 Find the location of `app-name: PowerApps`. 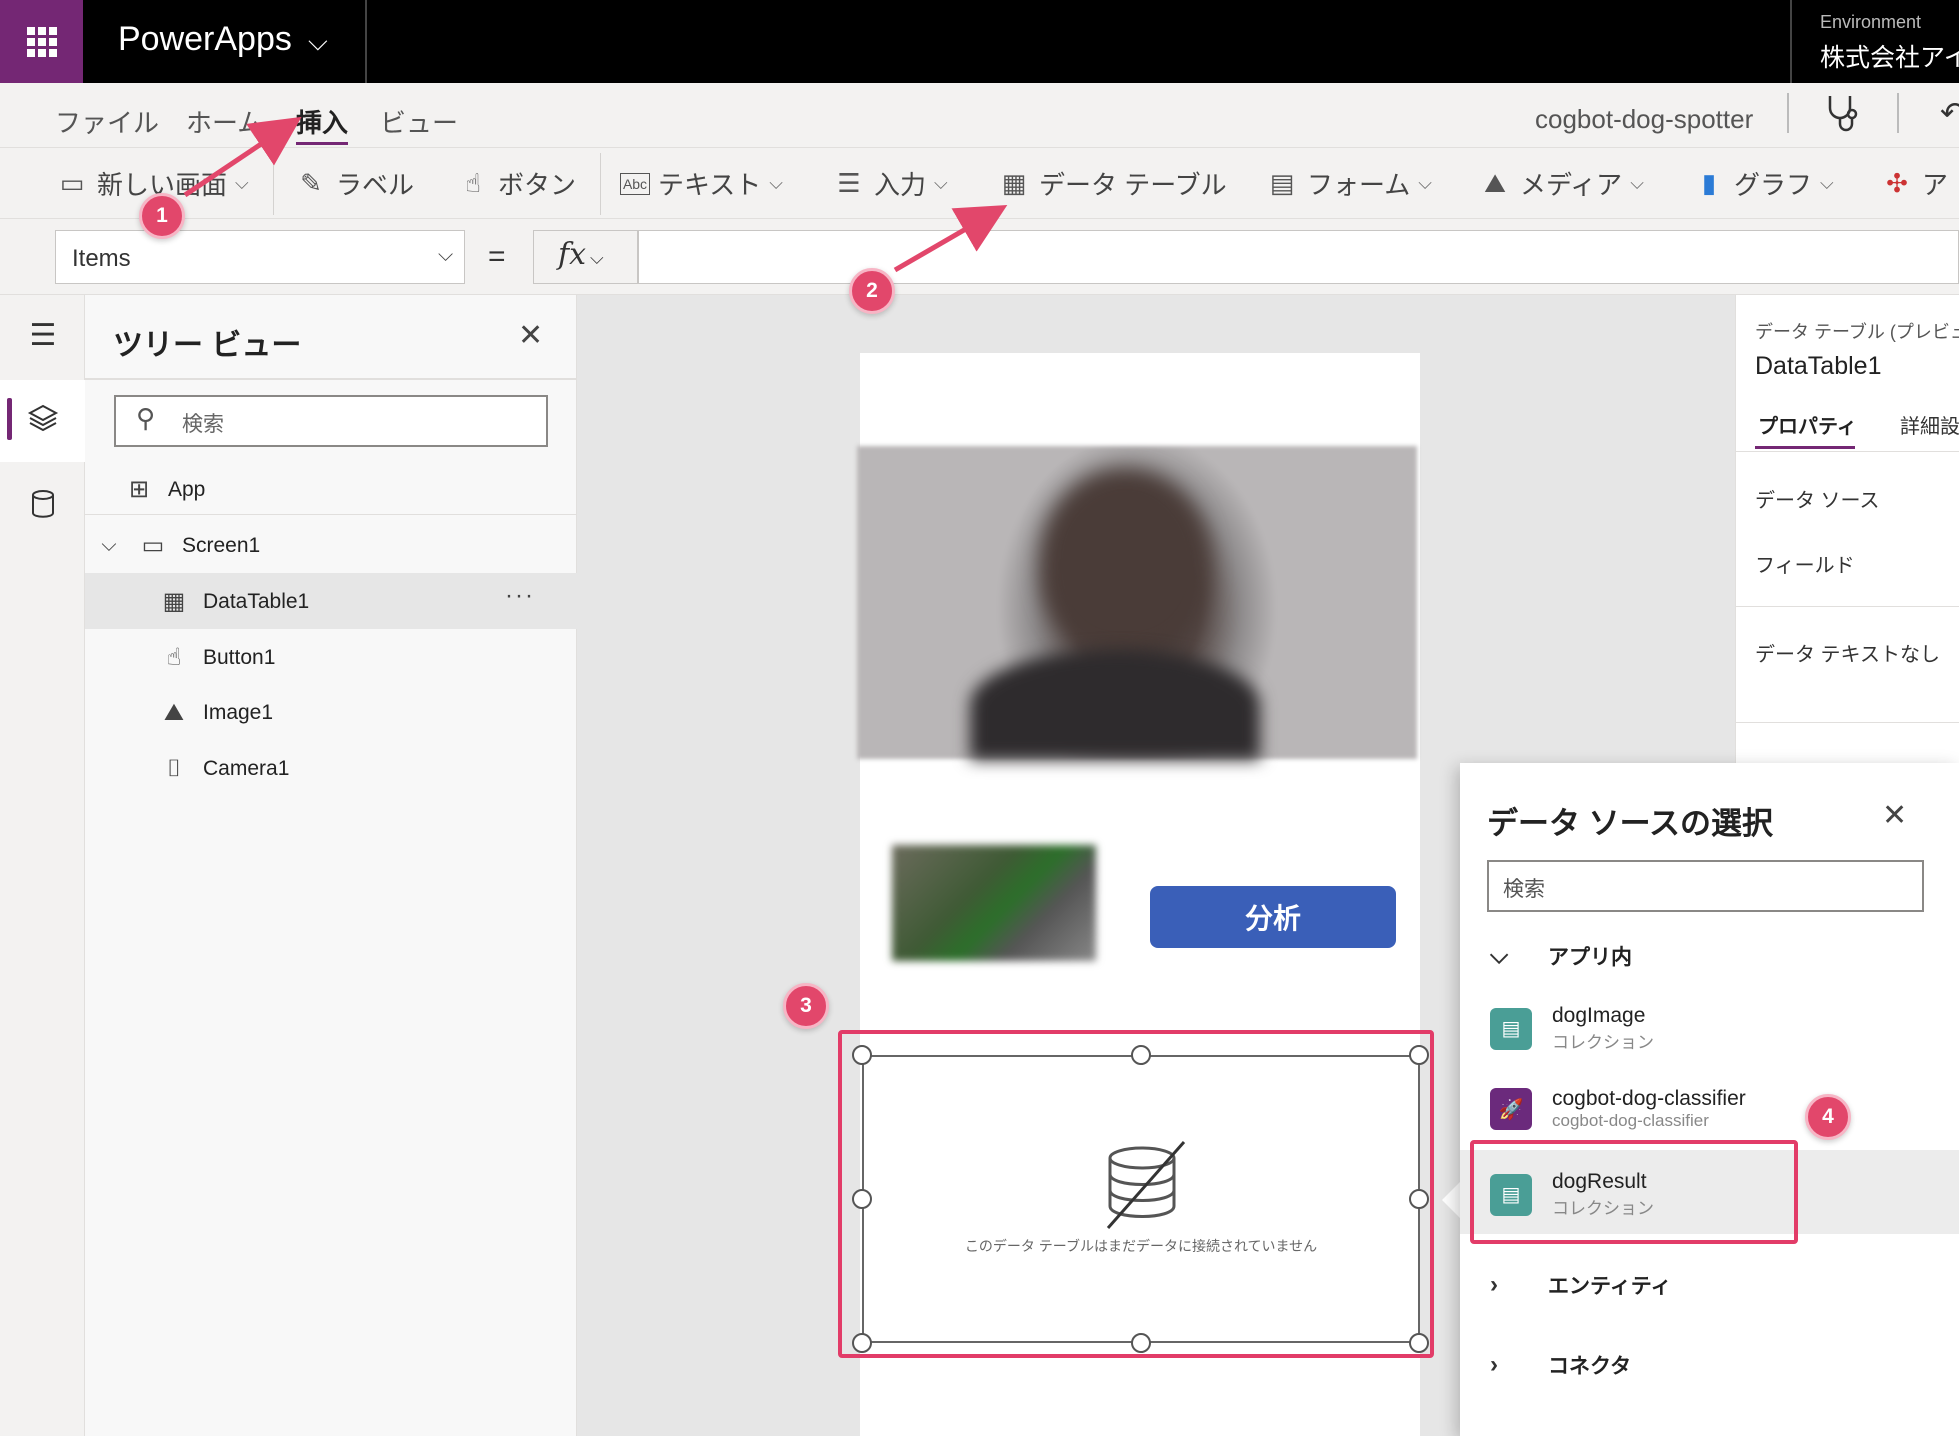

app-name: PowerApps is located at coordinates (205, 39).